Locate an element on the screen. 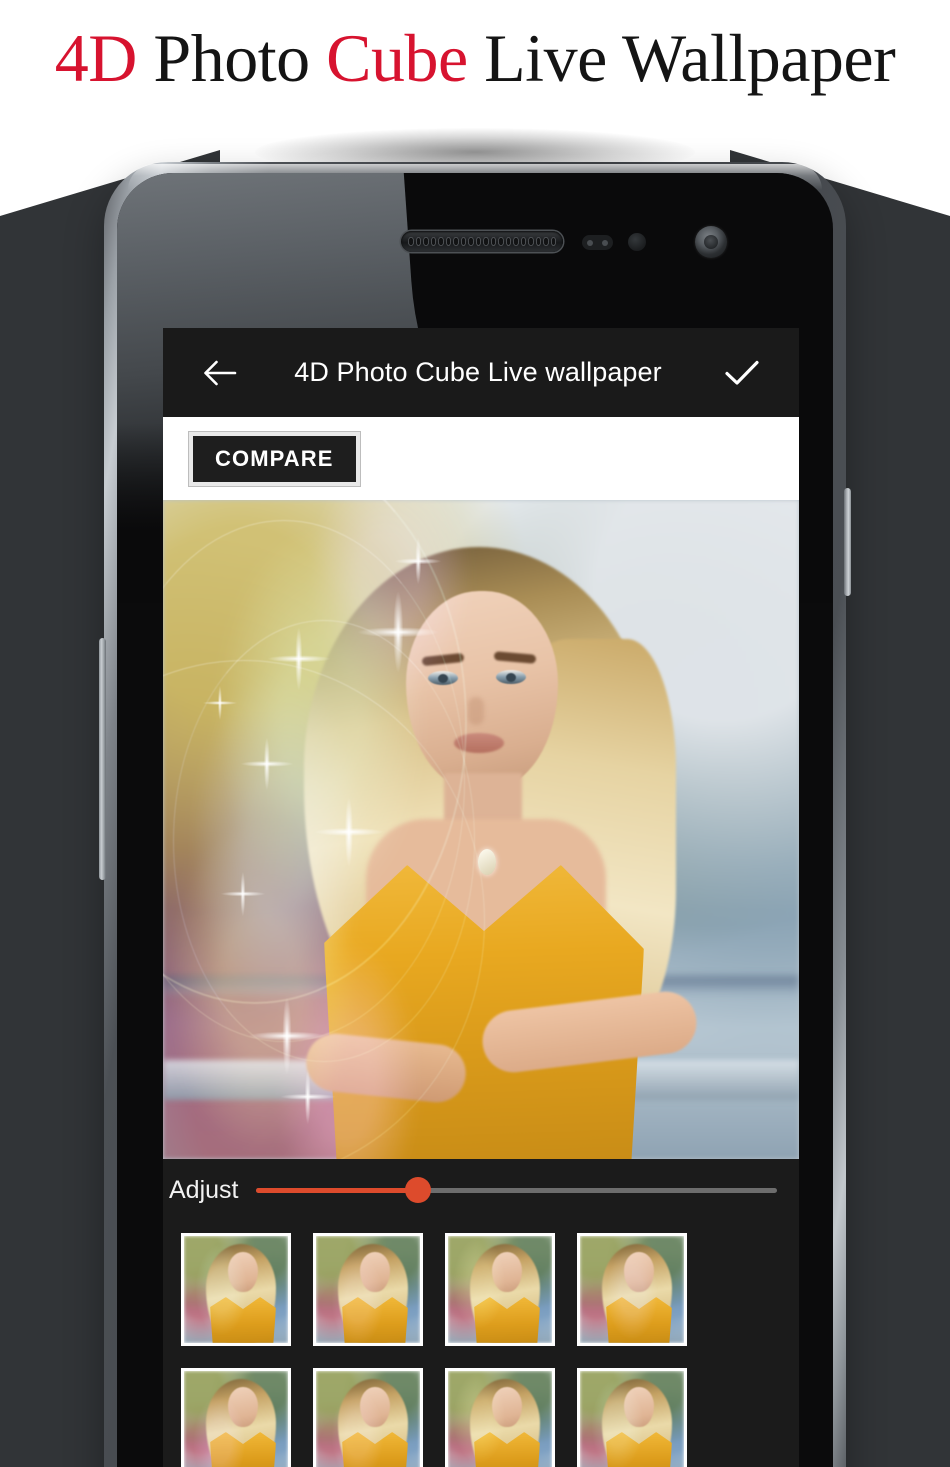 The height and width of the screenshot is (1467, 950). front-camera-icon is located at coordinates (711, 242).